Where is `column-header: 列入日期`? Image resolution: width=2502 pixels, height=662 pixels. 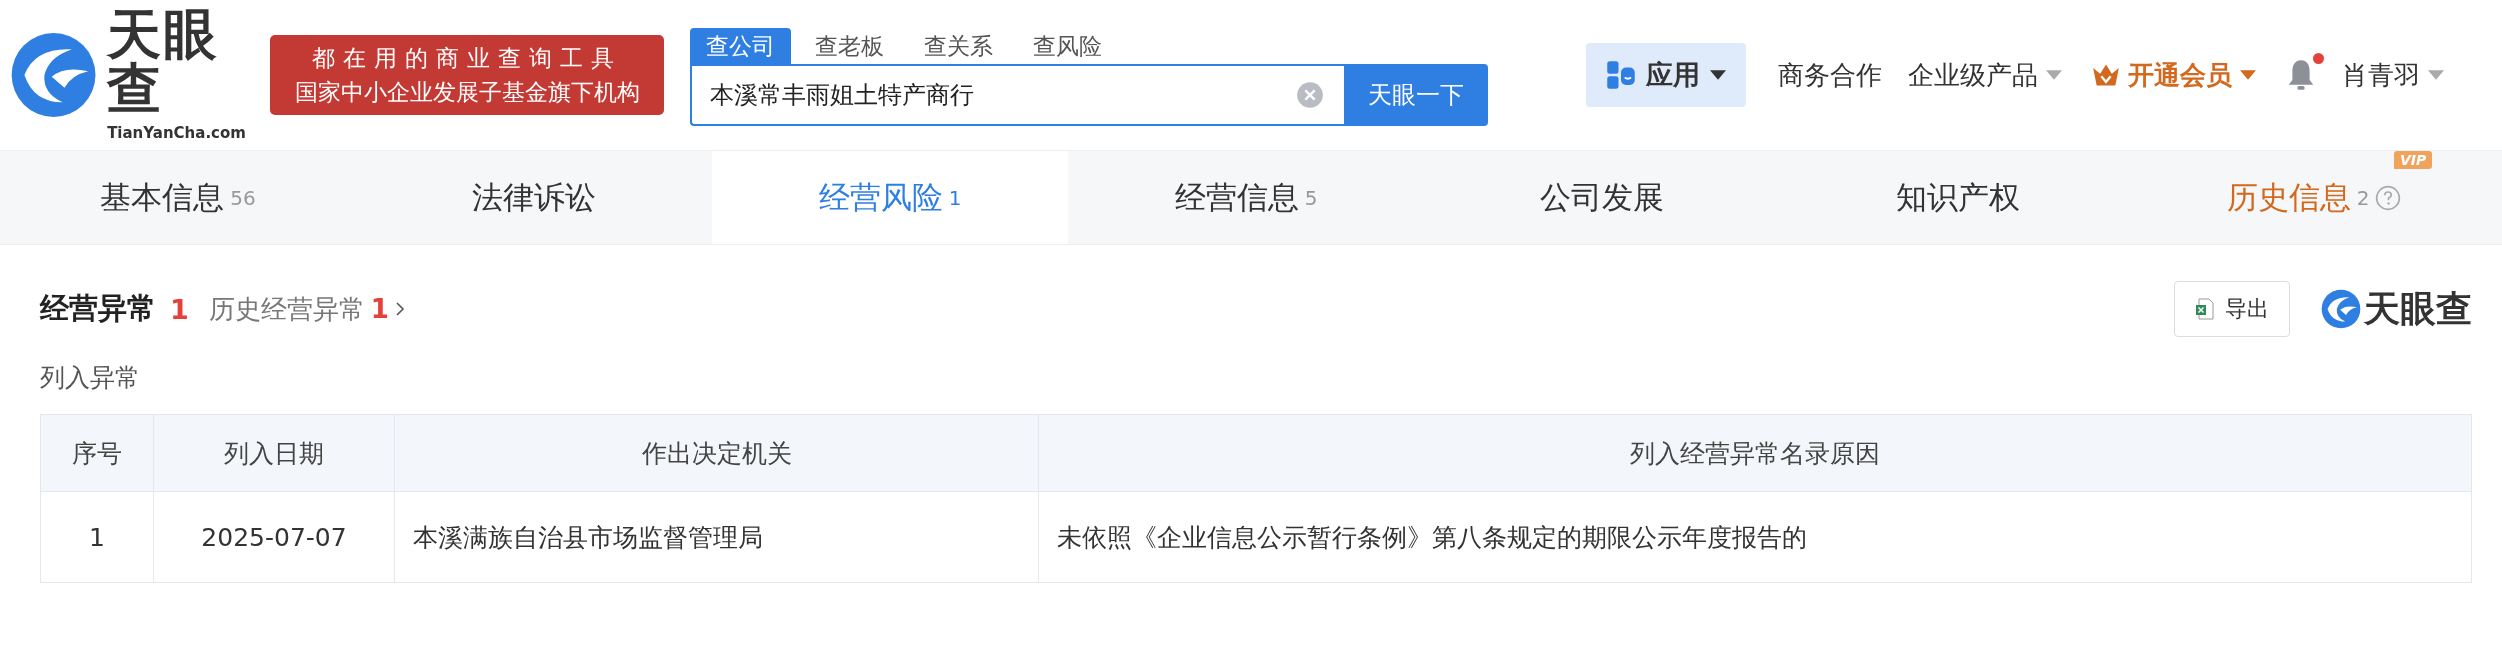 column-header: 列入日期 is located at coordinates (274, 453).